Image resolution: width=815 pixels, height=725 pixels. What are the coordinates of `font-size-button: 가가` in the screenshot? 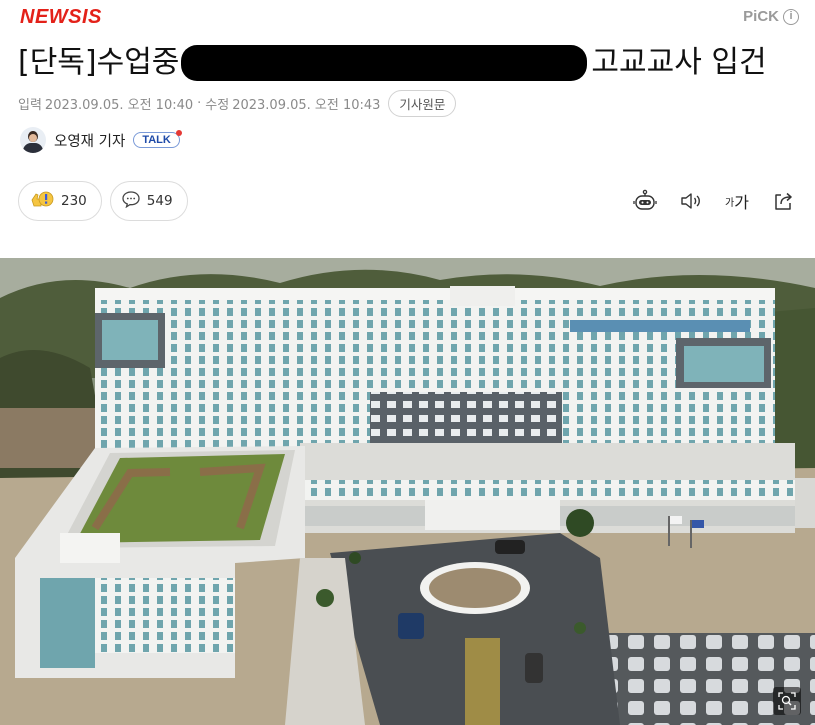 It's located at (737, 201).